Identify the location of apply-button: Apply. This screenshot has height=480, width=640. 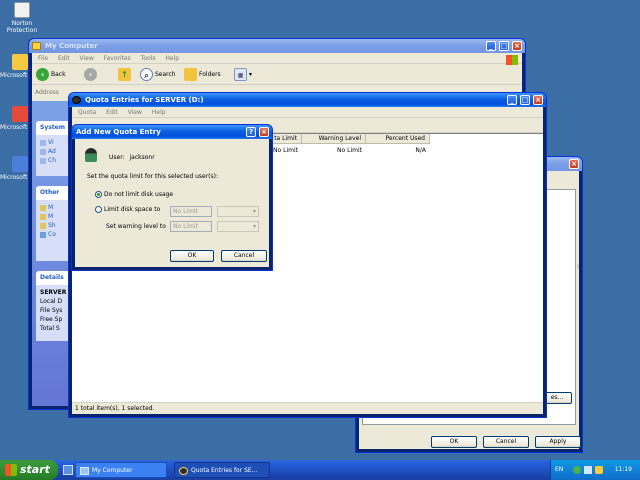
(558, 442).